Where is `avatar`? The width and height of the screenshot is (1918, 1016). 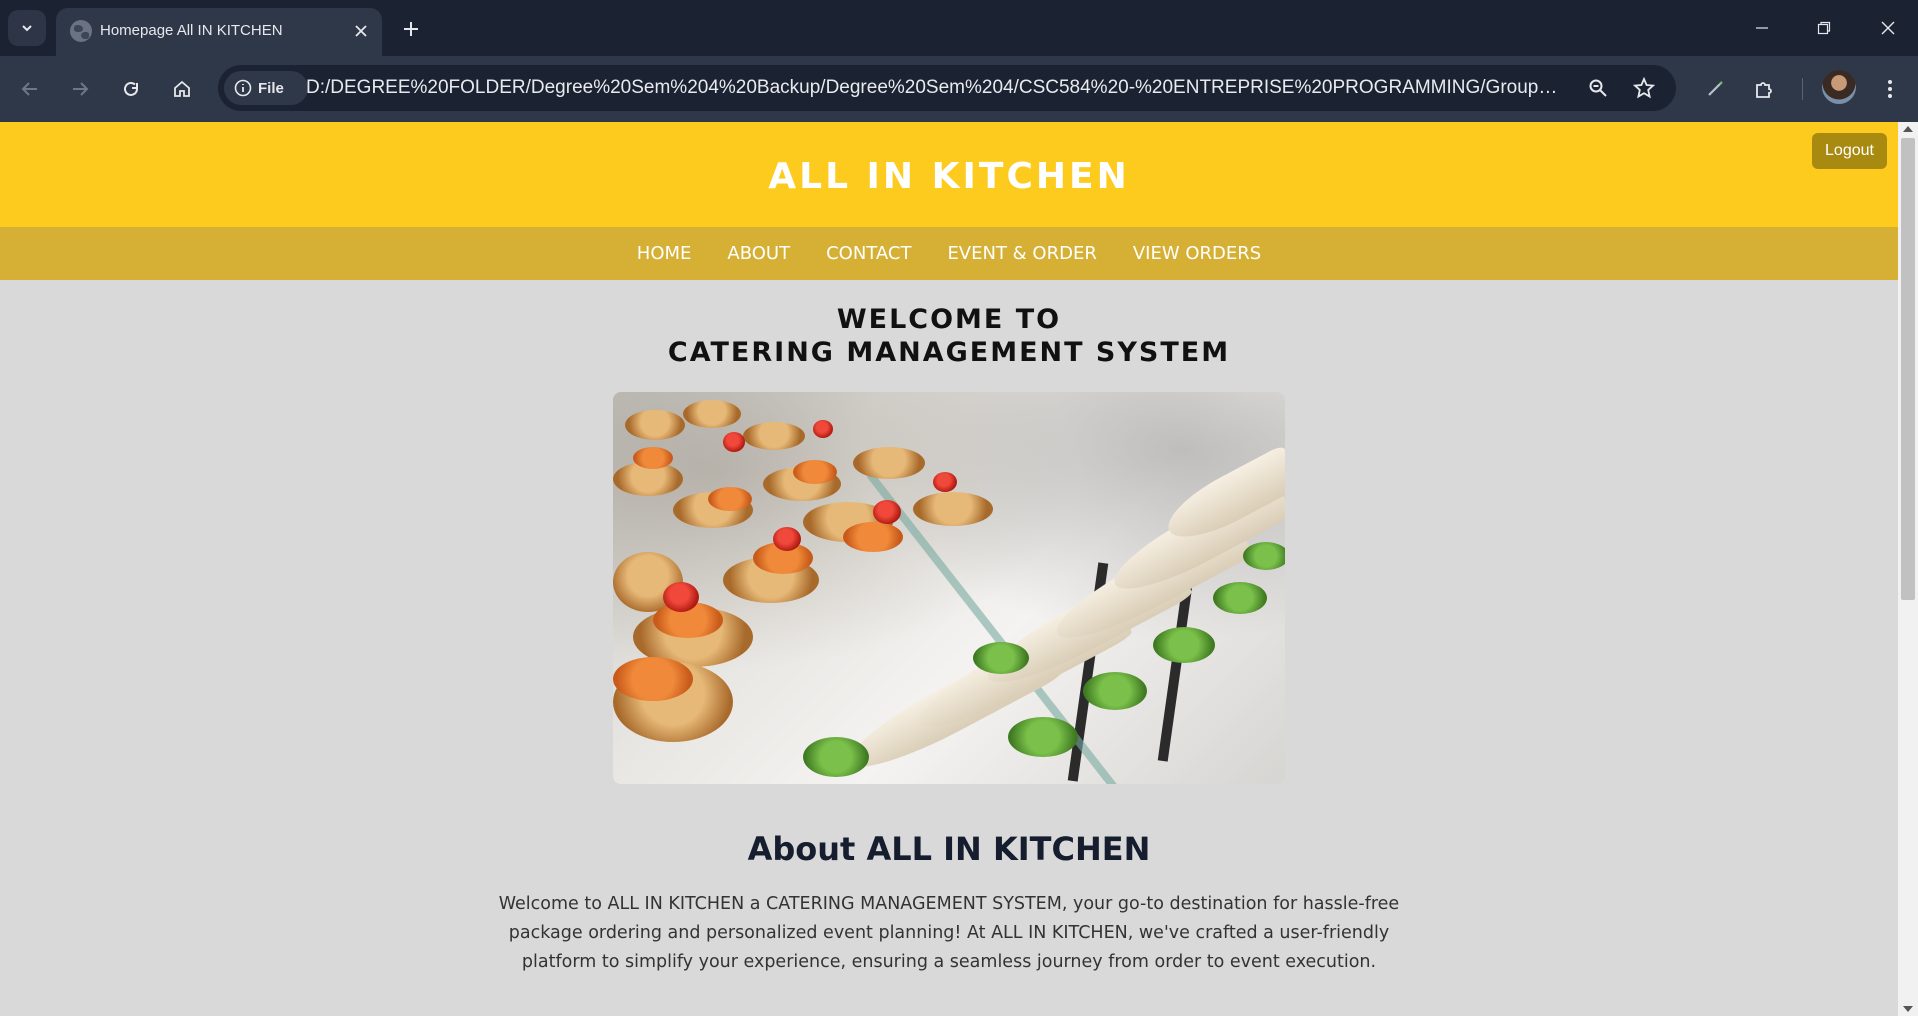
avatar is located at coordinates (1839, 87).